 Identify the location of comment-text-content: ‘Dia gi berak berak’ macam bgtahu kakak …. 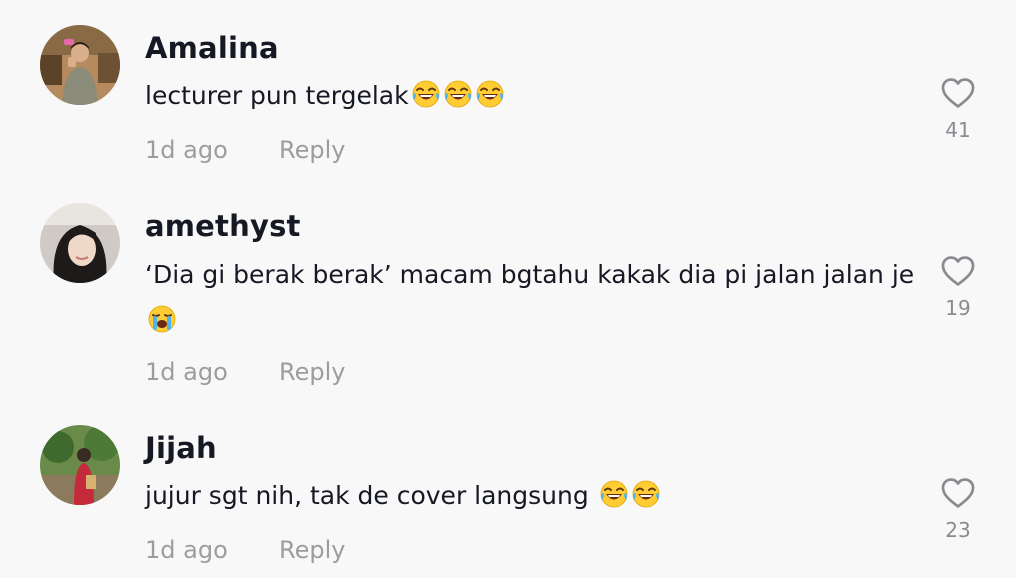
(530, 274).